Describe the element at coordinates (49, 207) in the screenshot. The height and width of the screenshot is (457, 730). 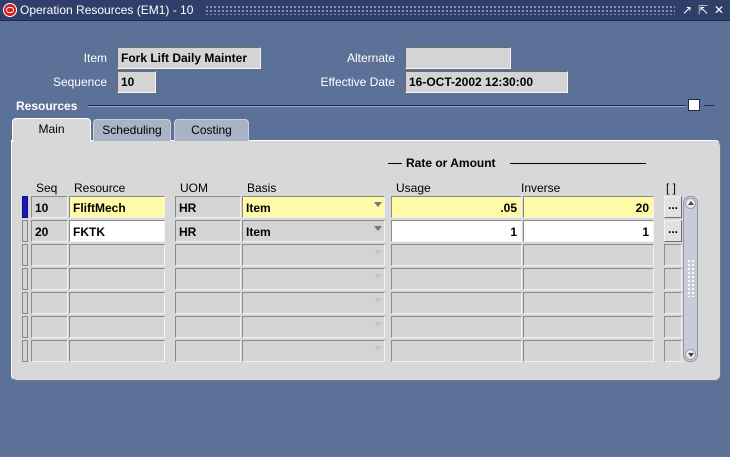
I see `seq-cell: 10` at that location.